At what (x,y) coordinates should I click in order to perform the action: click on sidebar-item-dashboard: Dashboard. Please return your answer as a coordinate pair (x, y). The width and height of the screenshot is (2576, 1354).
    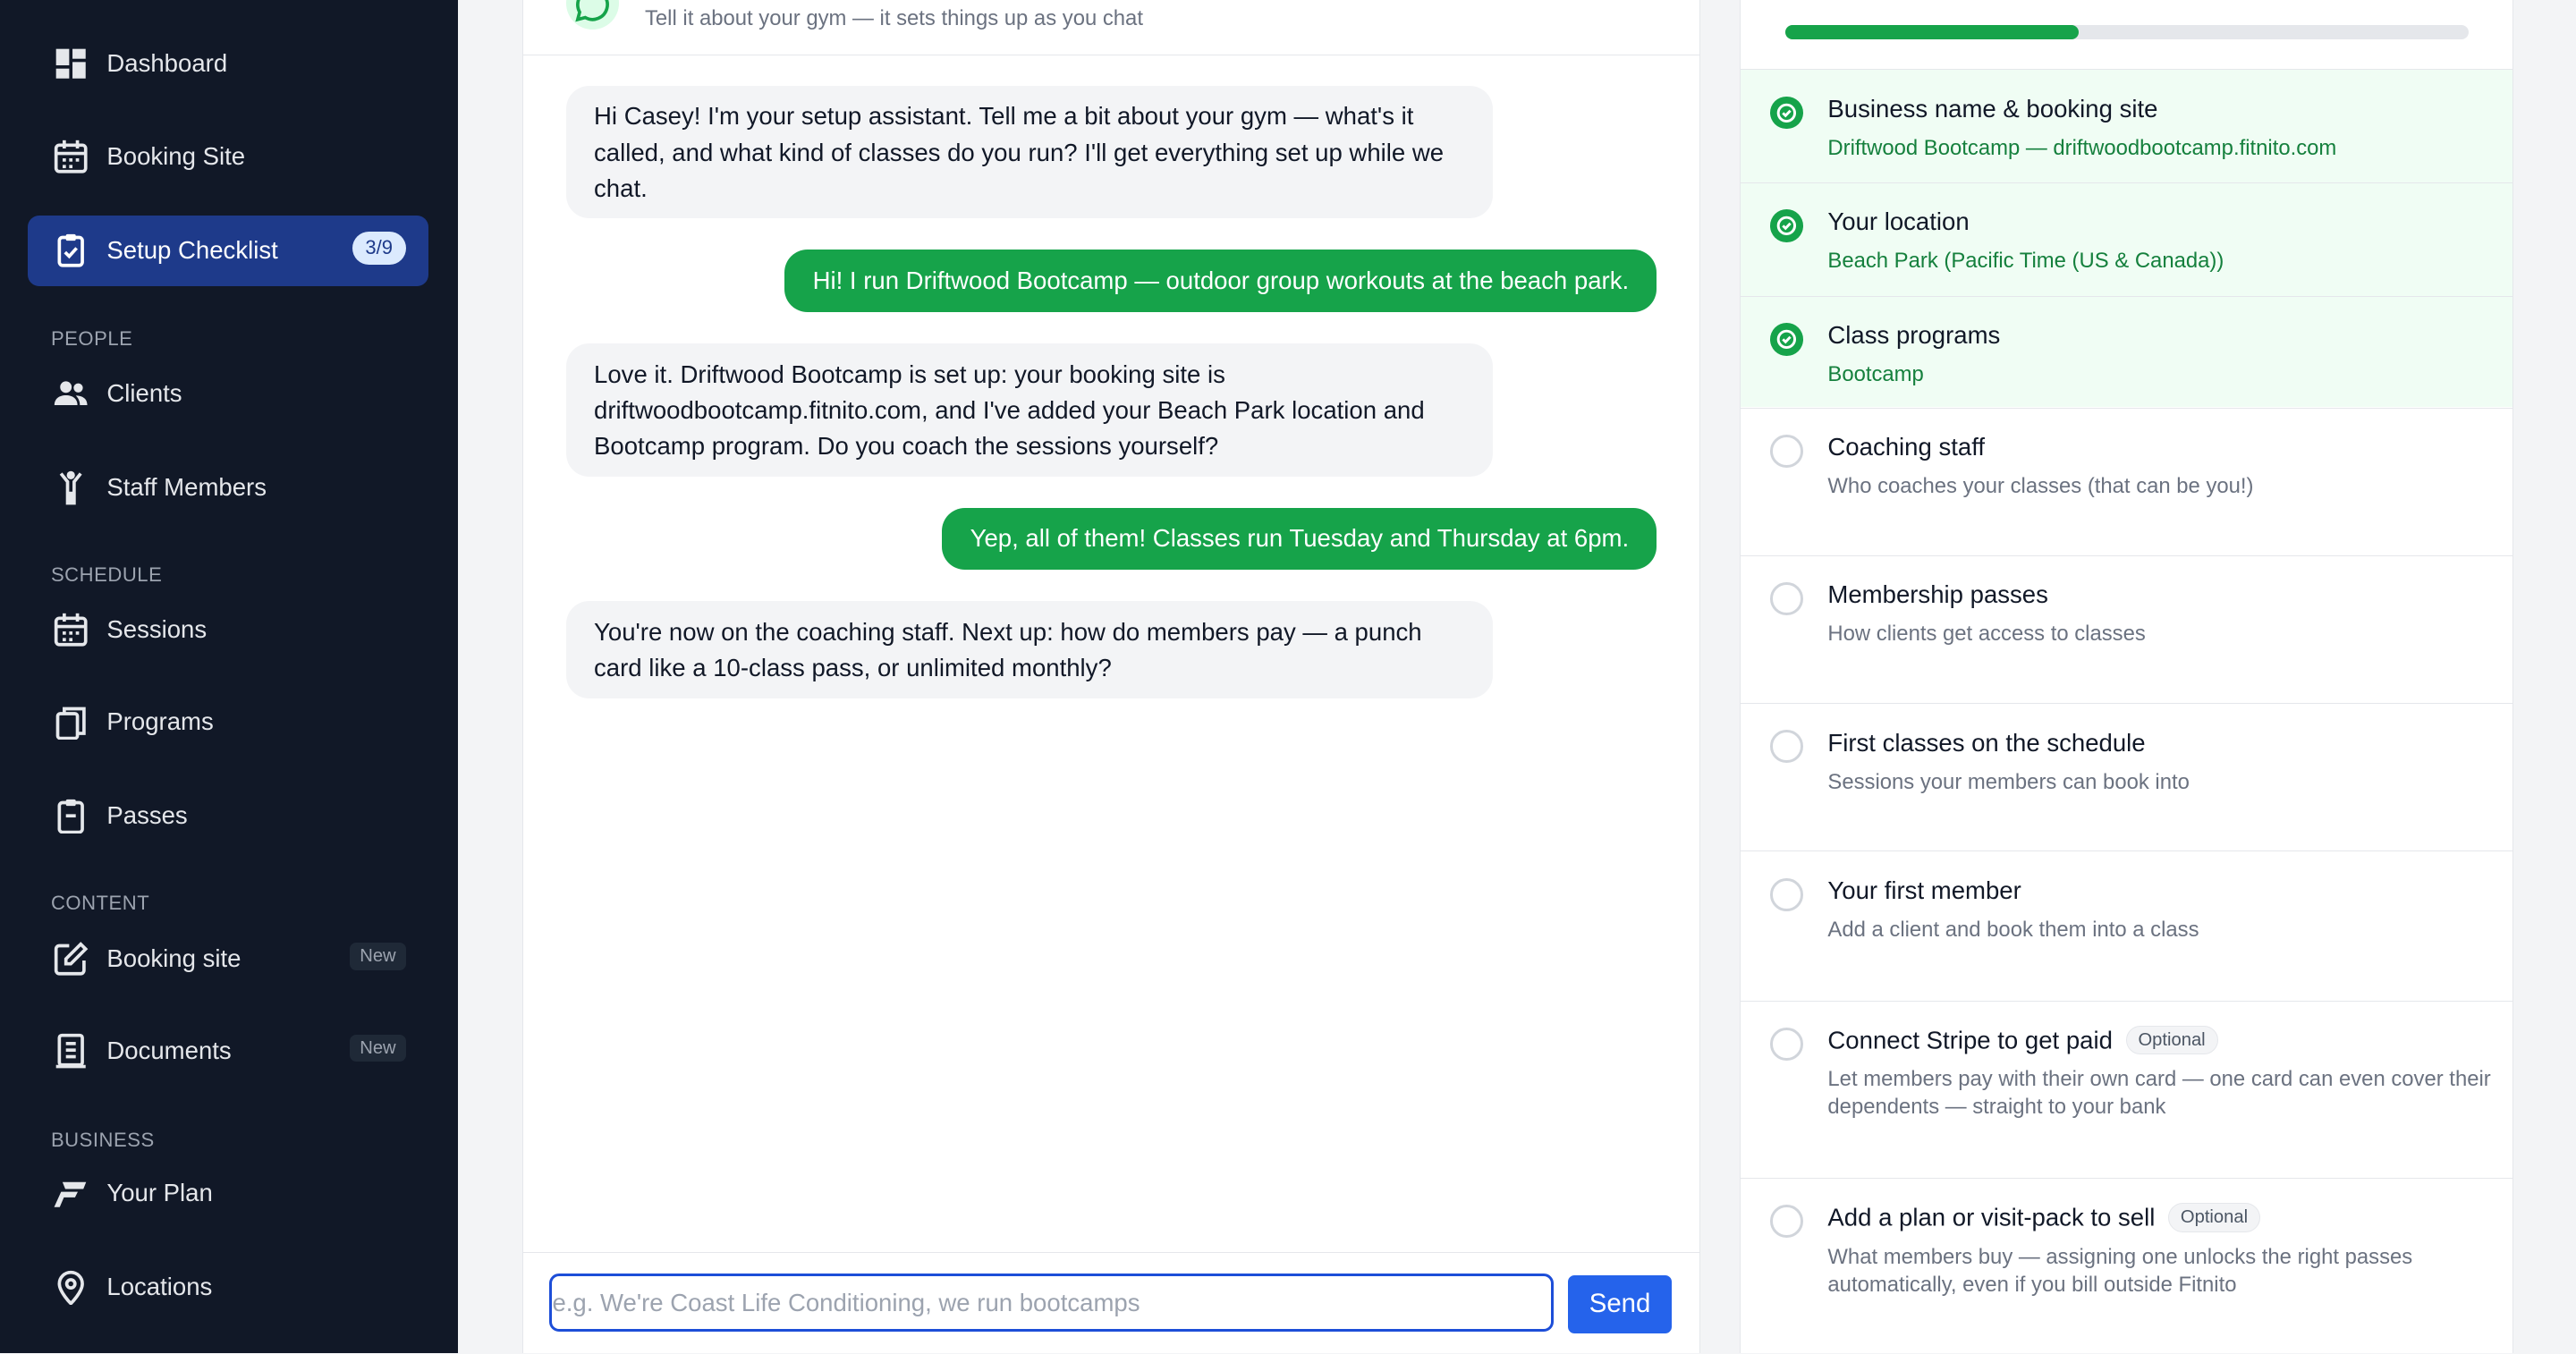
    Looking at the image, I should click on (228, 63).